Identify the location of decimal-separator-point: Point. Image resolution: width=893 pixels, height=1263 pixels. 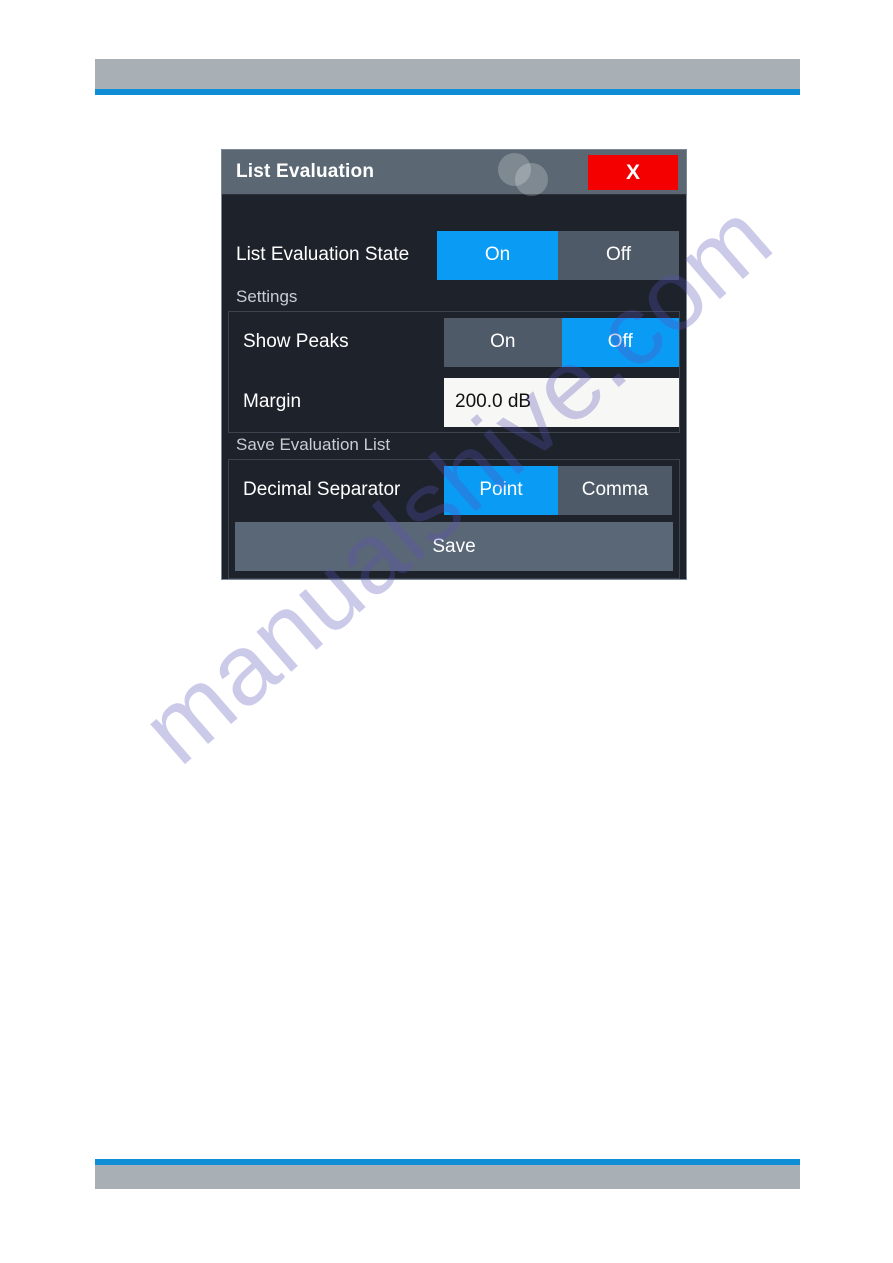
(501, 490).